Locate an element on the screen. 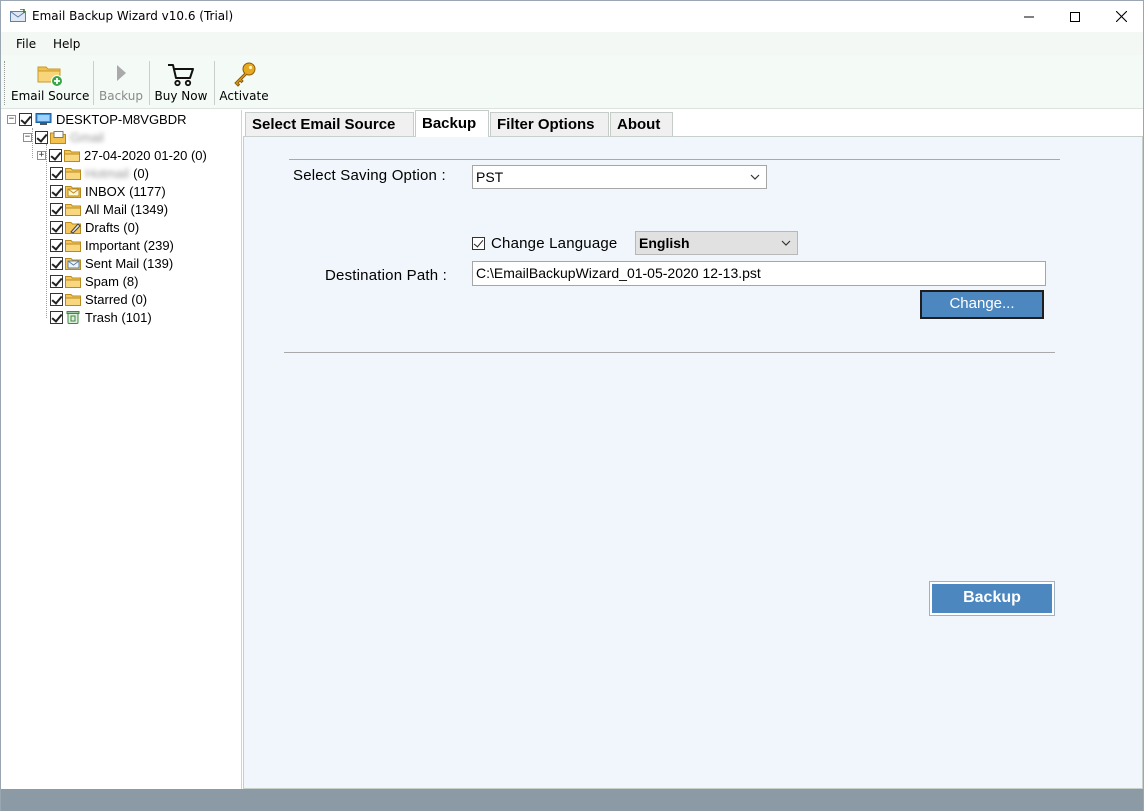 This screenshot has width=1144, height=811. tree-item: Drafts (0) is located at coordinates (94, 227).